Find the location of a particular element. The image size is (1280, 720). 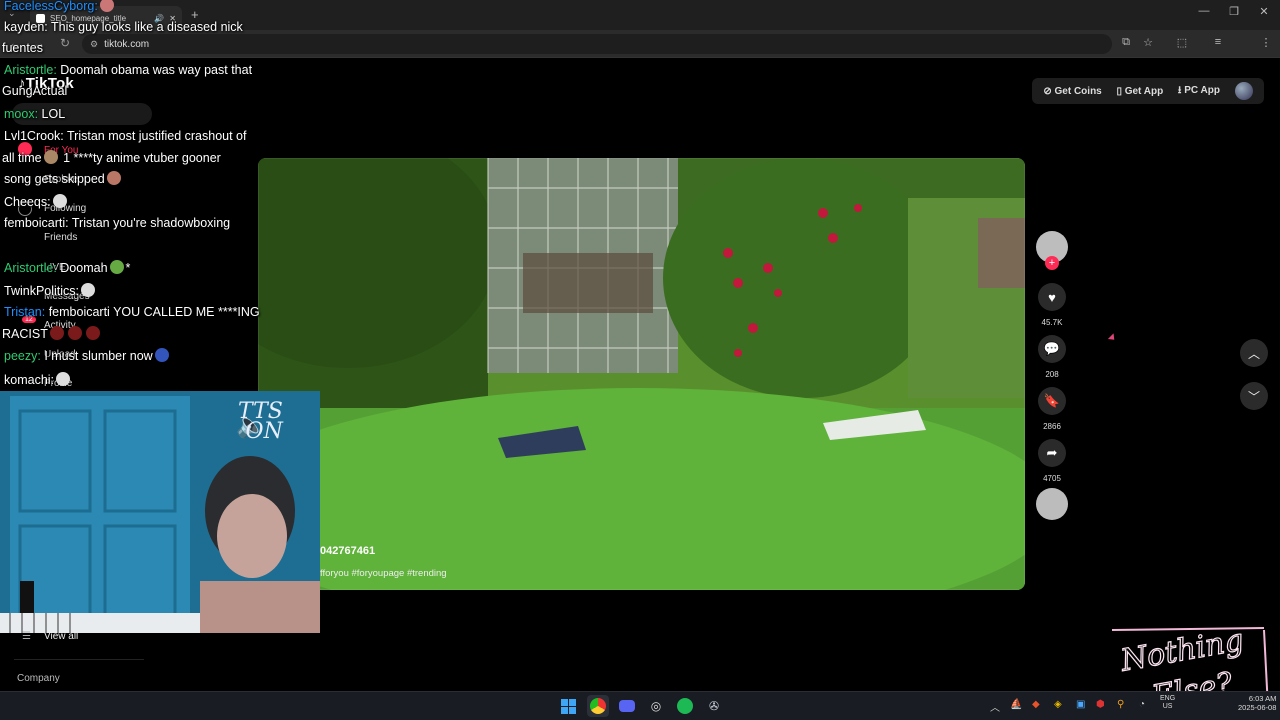

chat-message: peezy: I must slumber now is located at coordinates (87, 355).